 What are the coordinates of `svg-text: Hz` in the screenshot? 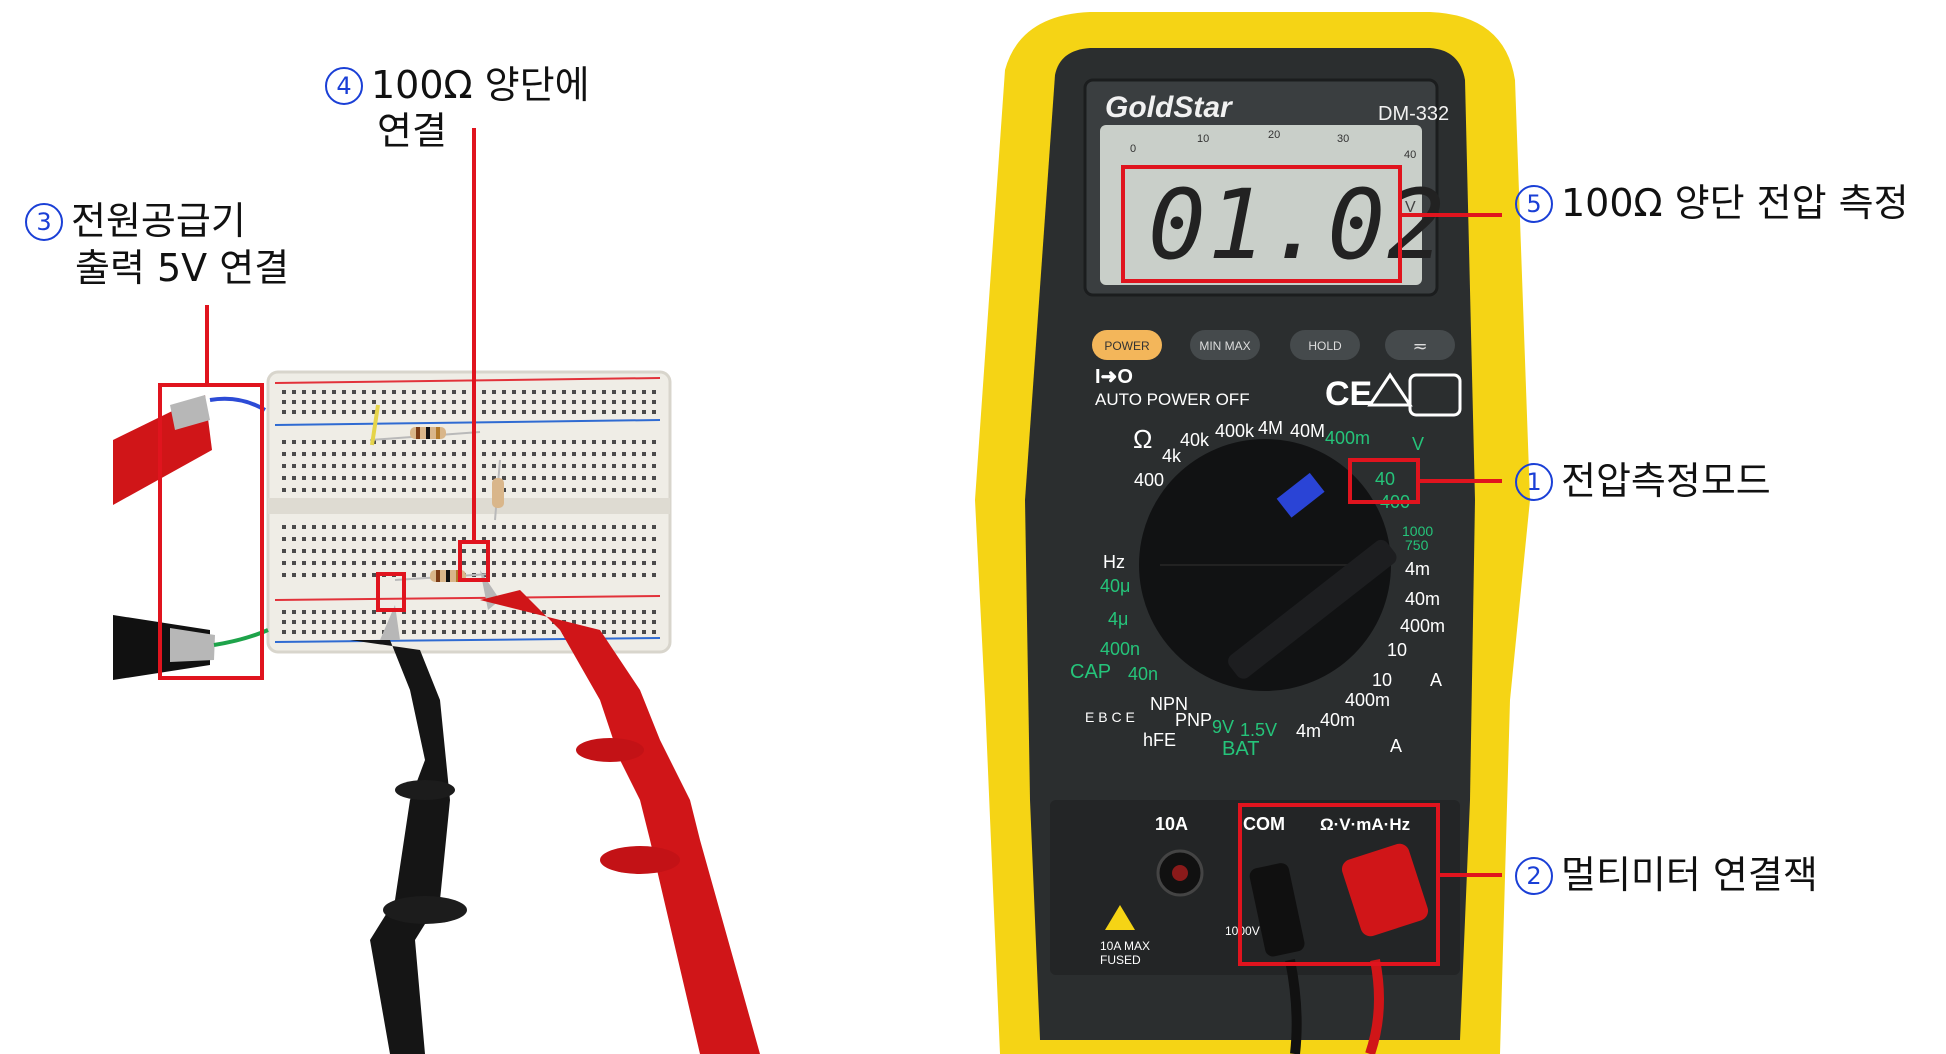 It's located at (1114, 562).